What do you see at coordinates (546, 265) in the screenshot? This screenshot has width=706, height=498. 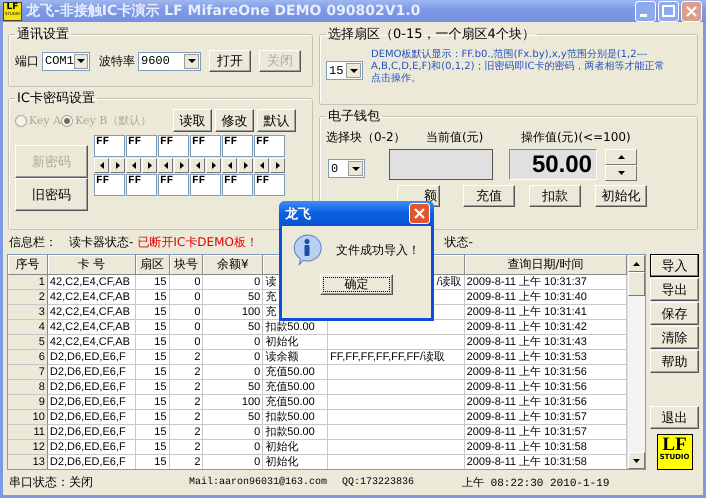 I see `column-header: 查询日期/时间` at bounding box center [546, 265].